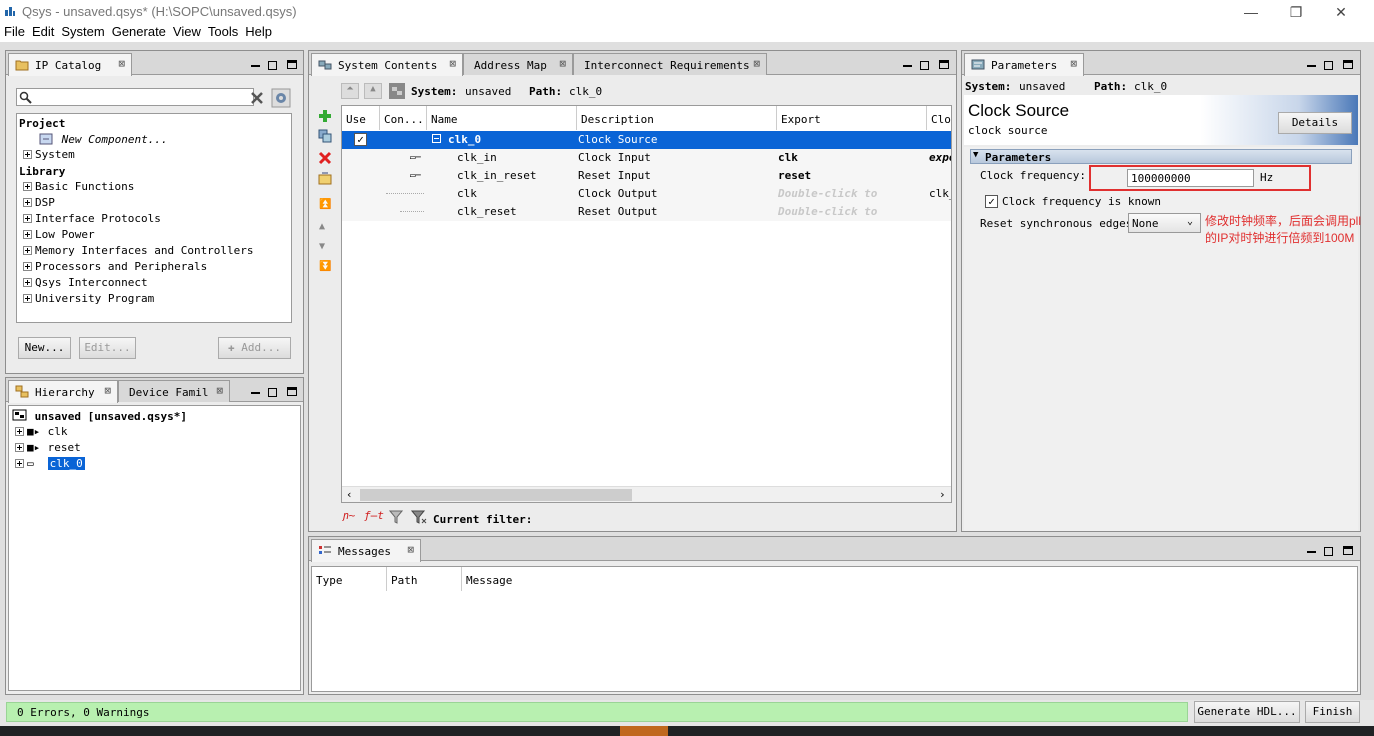 Image resolution: width=1374 pixels, height=736 pixels. Describe the element at coordinates (325, 116) in the screenshot. I see `add-component-icon` at that location.